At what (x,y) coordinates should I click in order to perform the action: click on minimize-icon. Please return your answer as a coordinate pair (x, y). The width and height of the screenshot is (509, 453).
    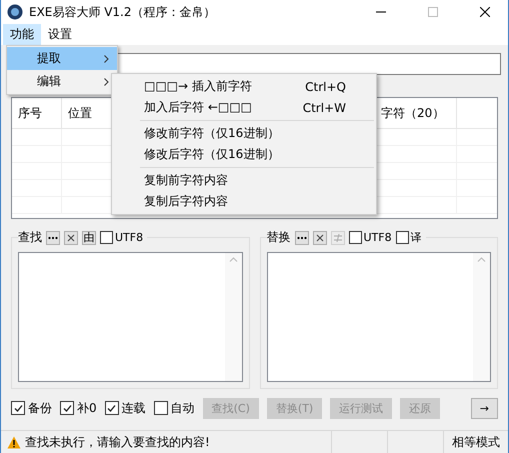
    Looking at the image, I should click on (381, 12).